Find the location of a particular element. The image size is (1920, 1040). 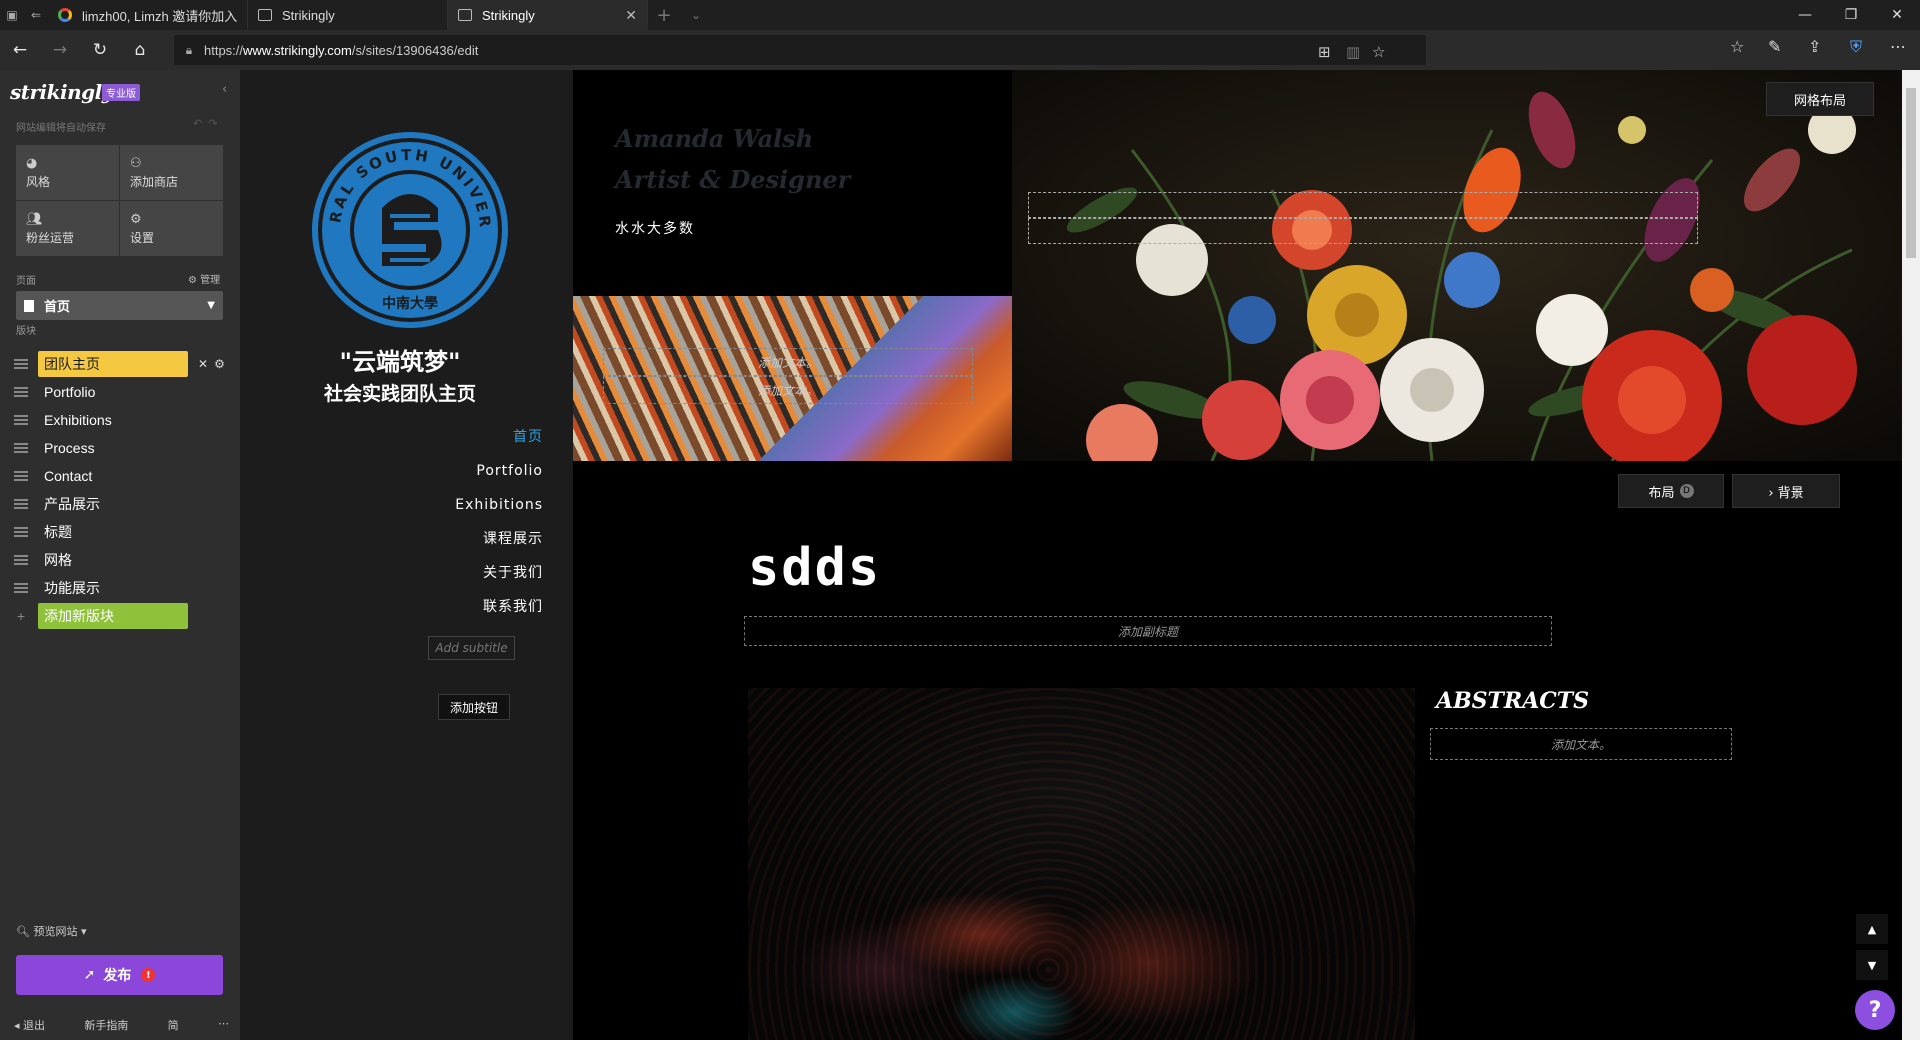

menu-item-courses: 课程展示 is located at coordinates (499, 539).